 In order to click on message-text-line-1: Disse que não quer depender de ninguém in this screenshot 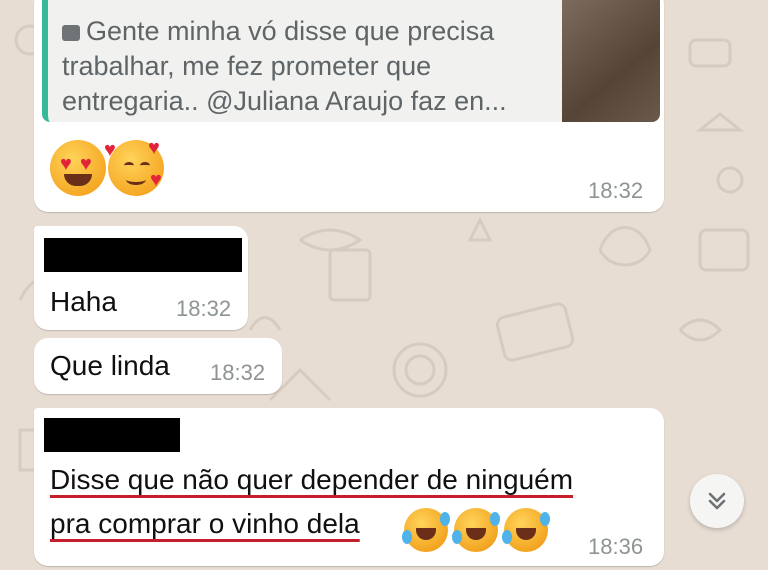, I will do `click(312, 479)`.